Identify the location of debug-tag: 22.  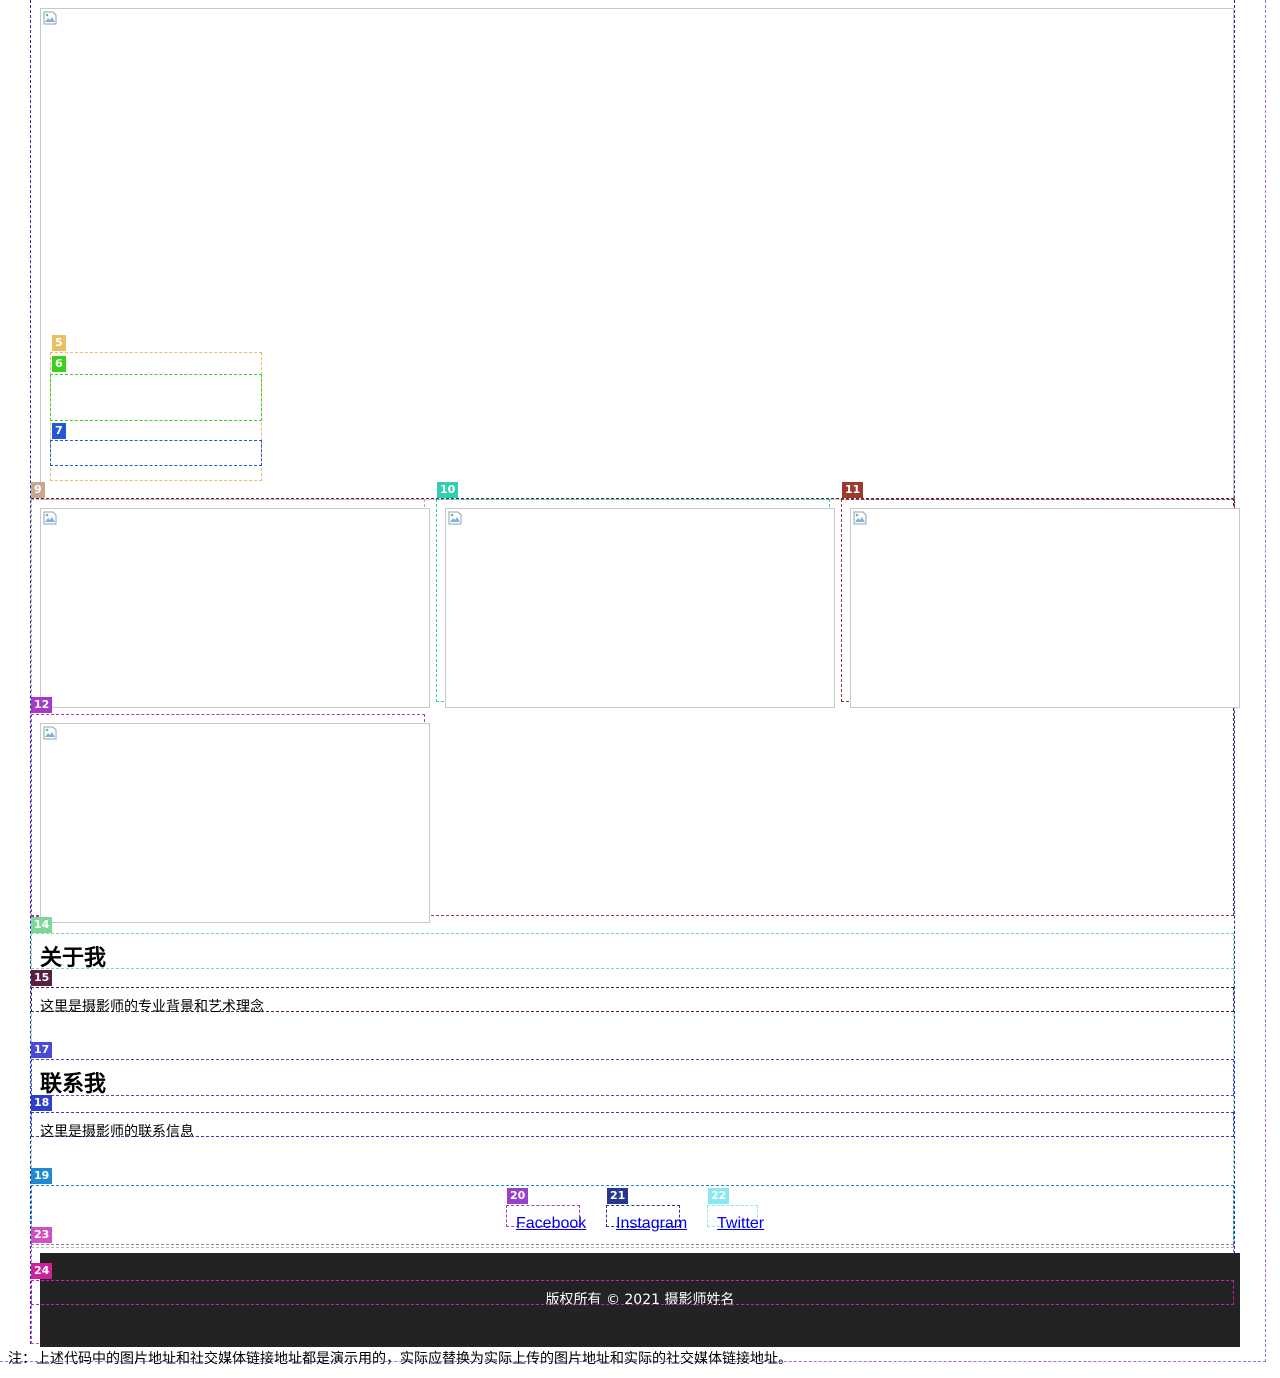
(719, 1196).